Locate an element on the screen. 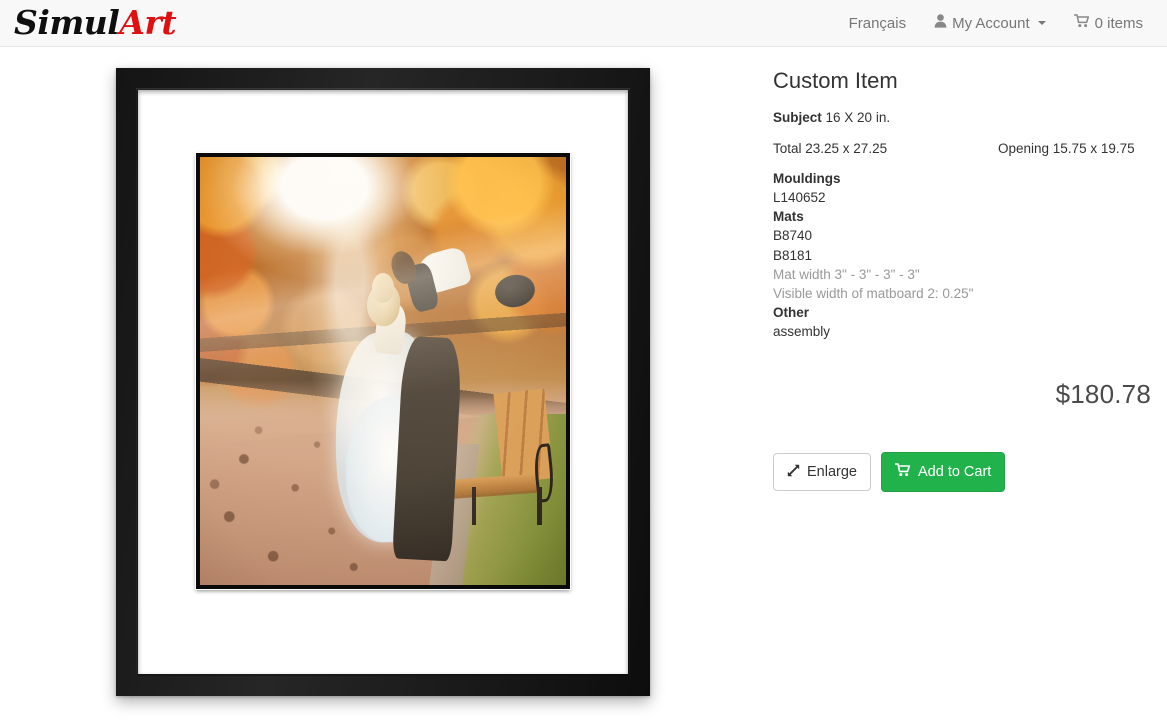  group-value: L140652 is located at coordinates (799, 198).